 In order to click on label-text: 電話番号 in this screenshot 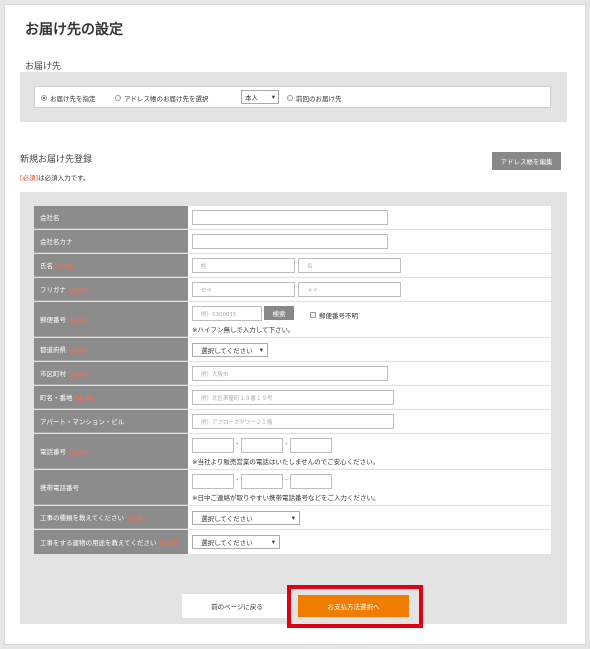, I will do `click(53, 452)`.